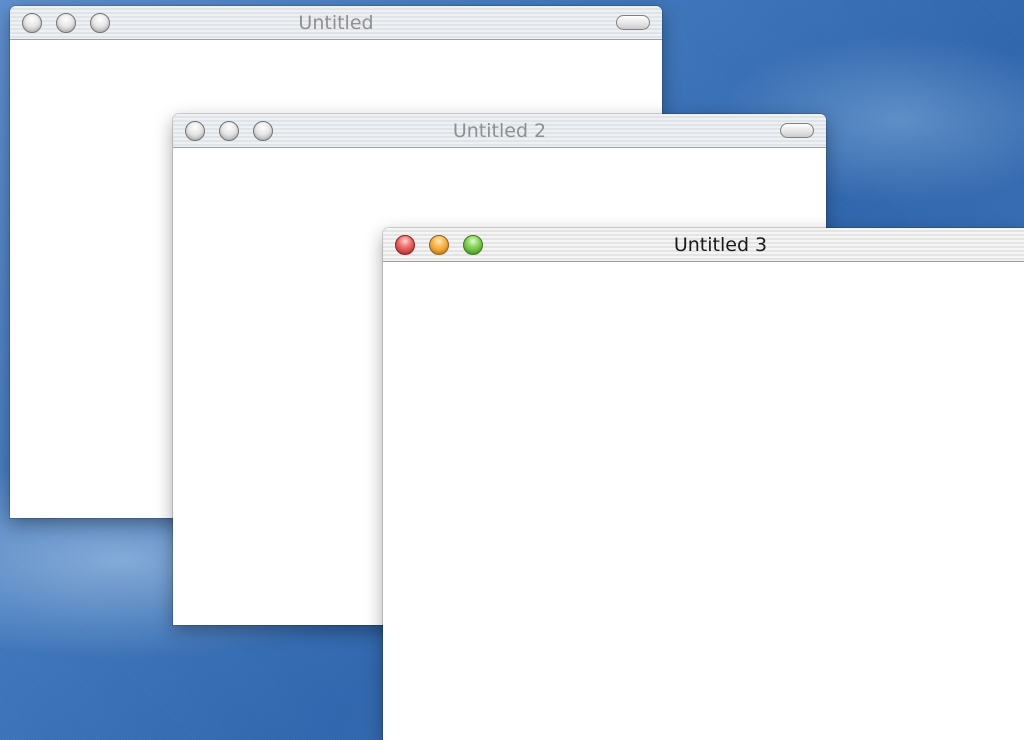 This screenshot has height=740, width=1024. Describe the element at coordinates (703, 245) in the screenshot. I see `title-bar: Untitled 3` at that location.